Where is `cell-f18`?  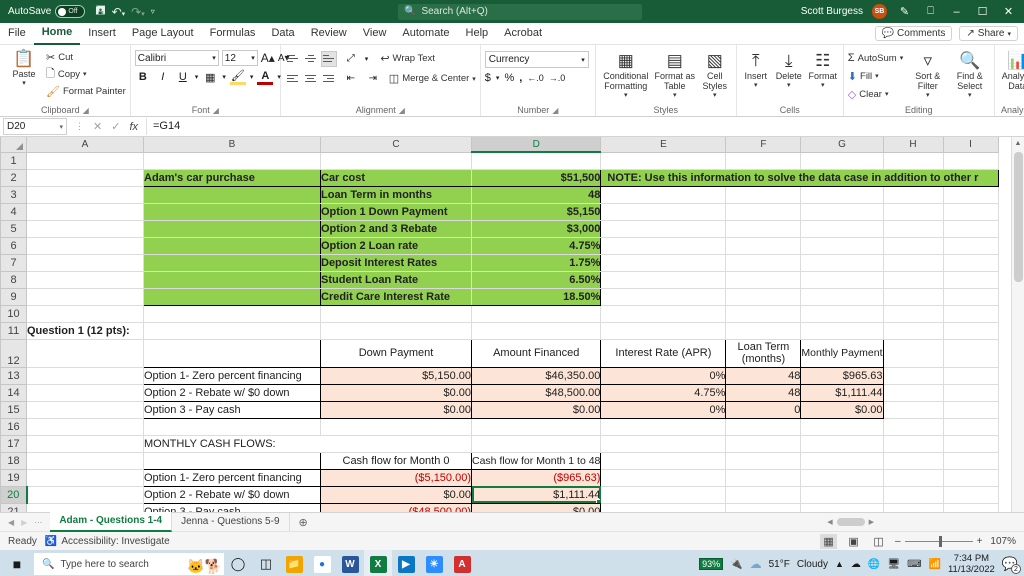 cell-f18 is located at coordinates (763, 461).